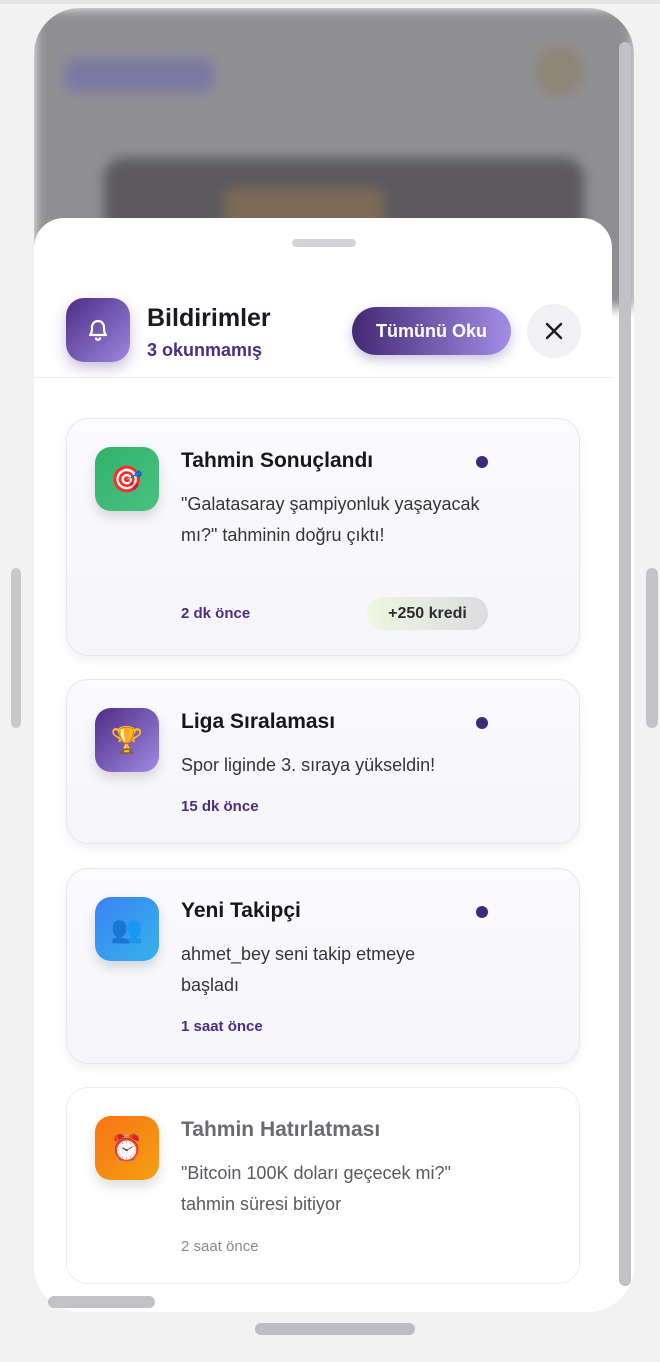 Image resolution: width=660 pixels, height=1362 pixels. What do you see at coordinates (139, 75) in the screenshot?
I see `background-app-title` at bounding box center [139, 75].